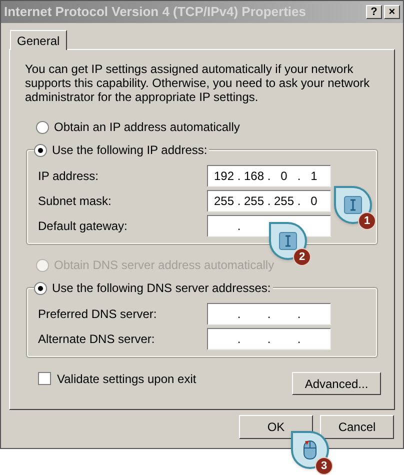 This screenshot has height=475, width=404. Describe the element at coordinates (97, 314) in the screenshot. I see `field-label: Preferred DNS server:` at that location.